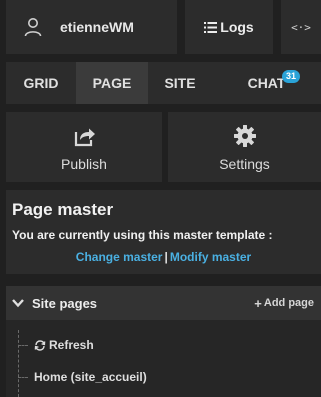  I want to click on tab-chat-label: CHAT, so click(266, 83).